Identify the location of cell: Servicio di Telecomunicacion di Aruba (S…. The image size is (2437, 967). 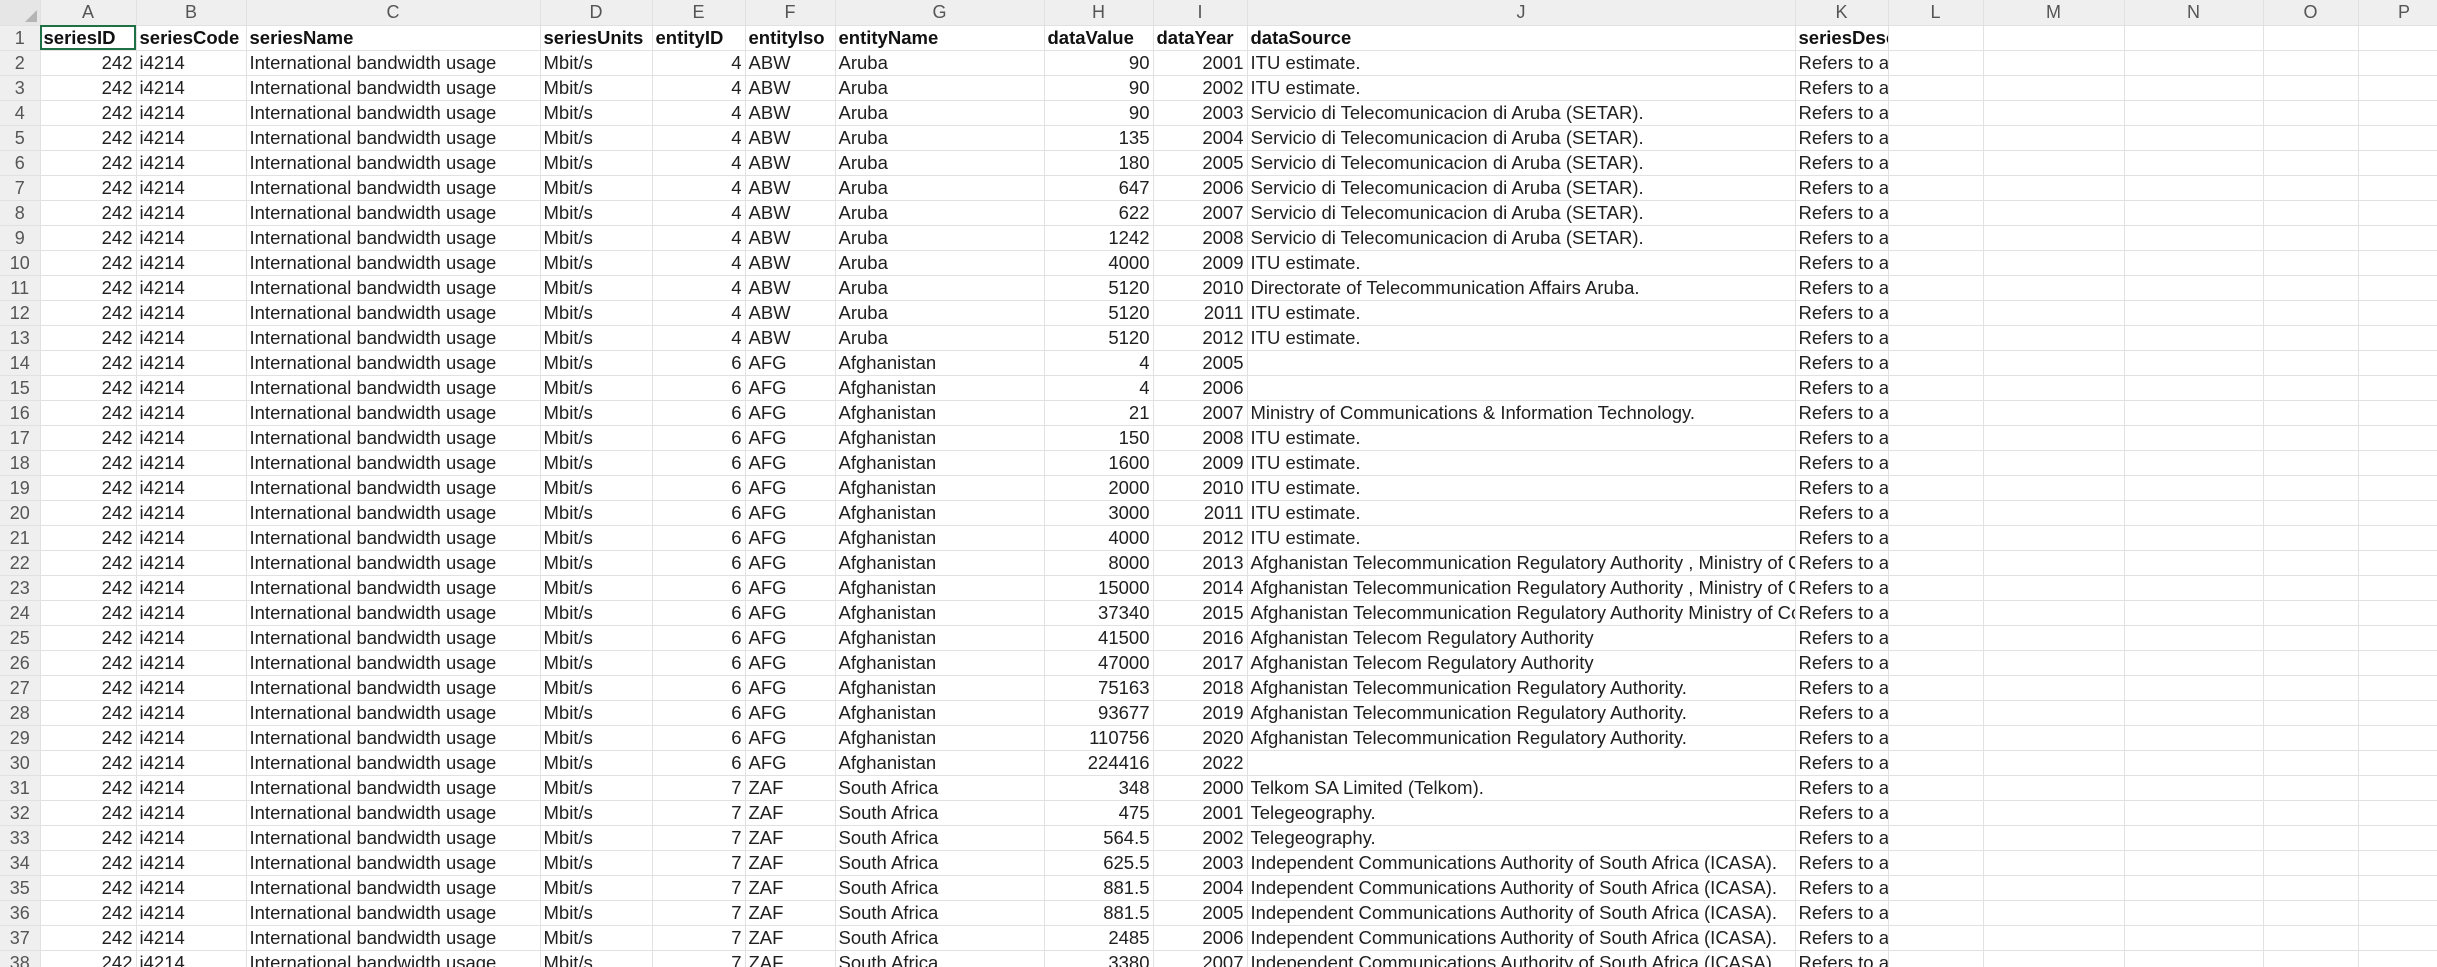
(1521, 113).